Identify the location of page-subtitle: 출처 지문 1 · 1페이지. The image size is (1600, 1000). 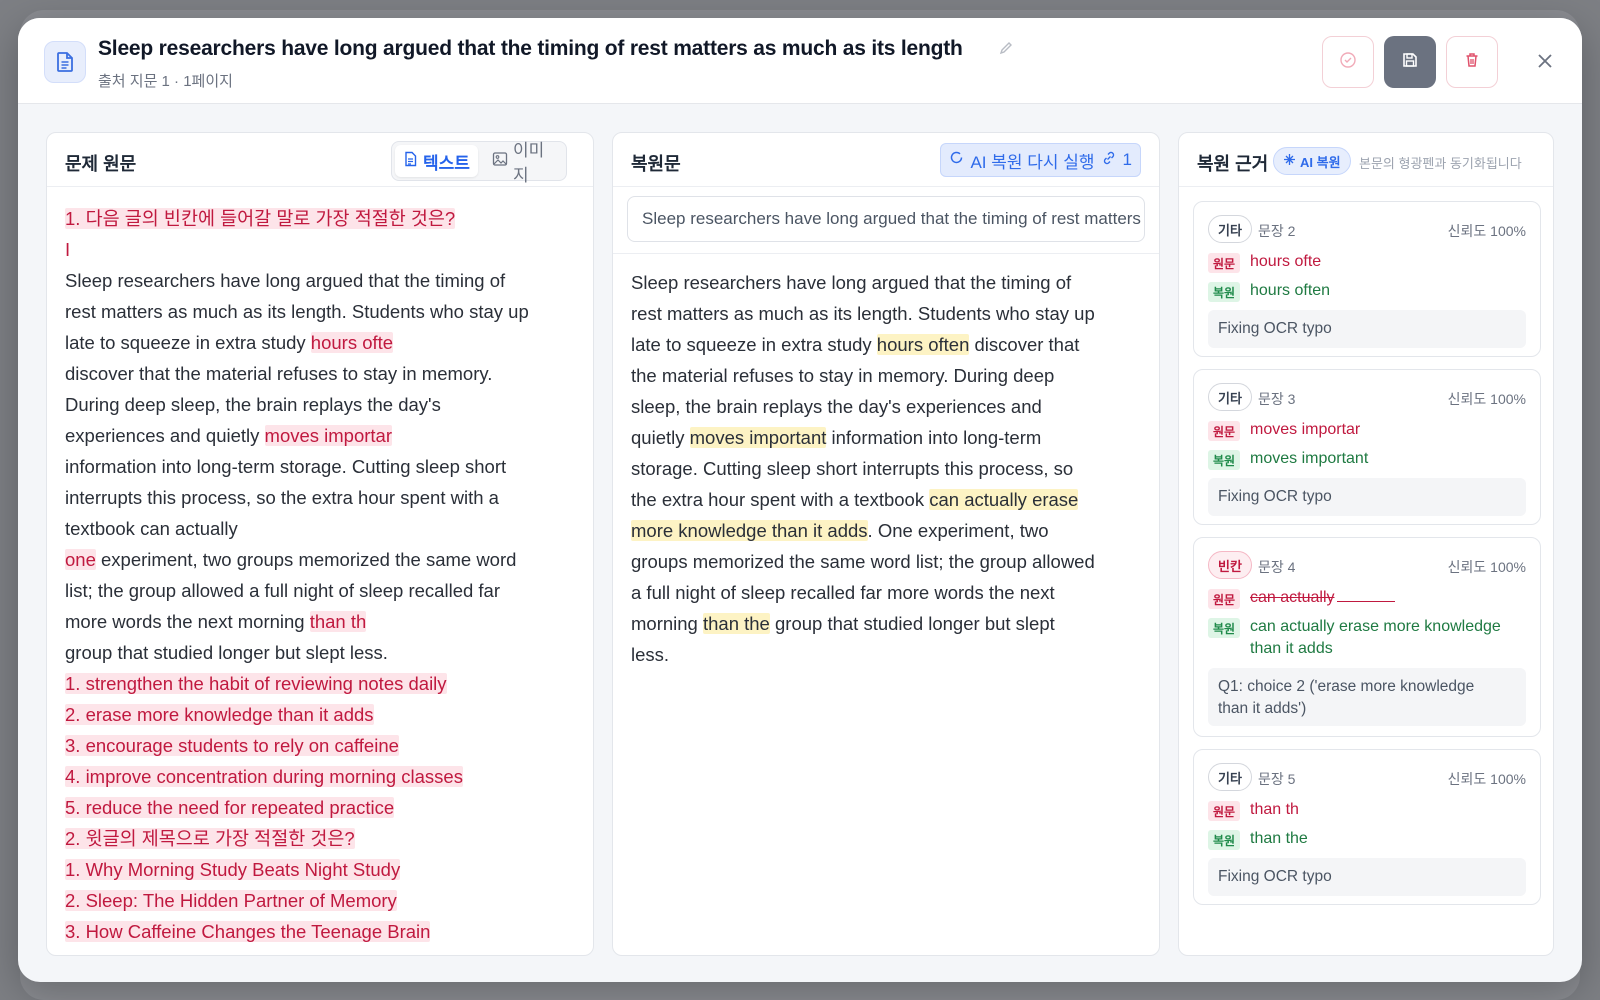
(165, 81).